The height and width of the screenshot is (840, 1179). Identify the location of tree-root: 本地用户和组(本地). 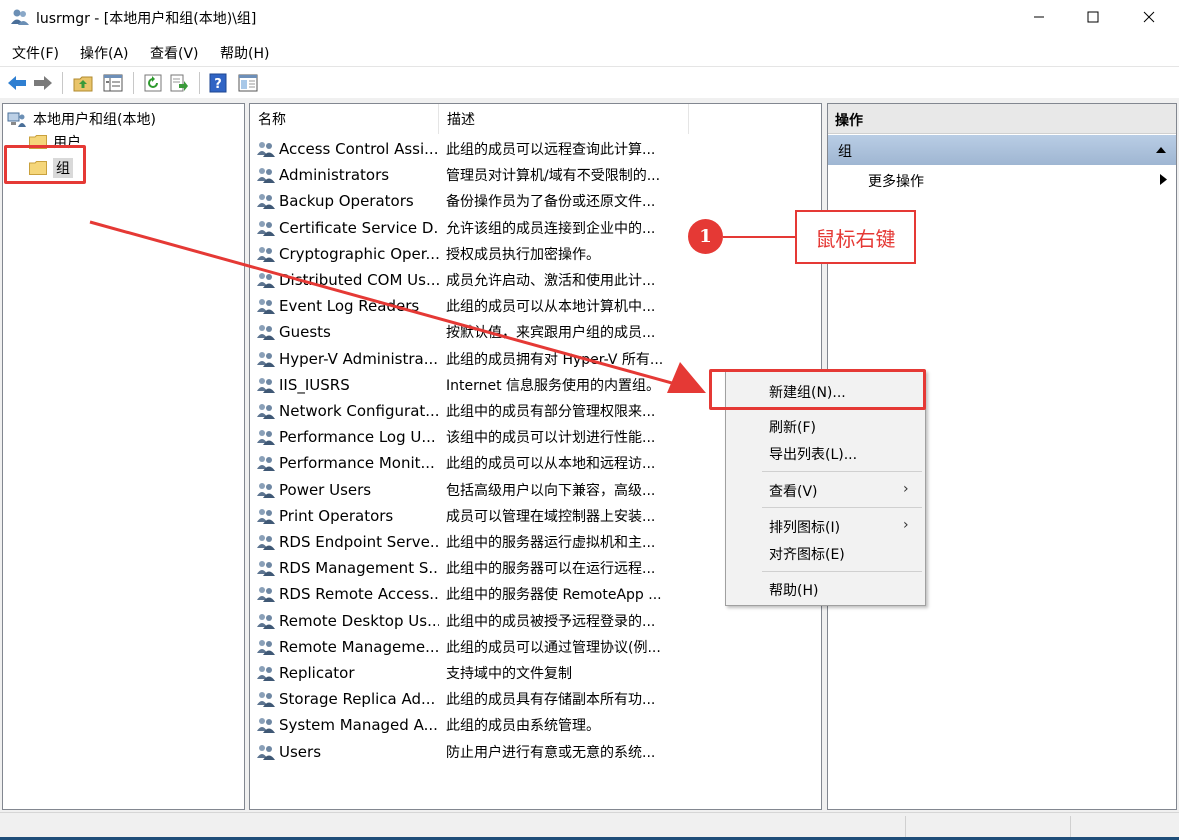
(81, 119).